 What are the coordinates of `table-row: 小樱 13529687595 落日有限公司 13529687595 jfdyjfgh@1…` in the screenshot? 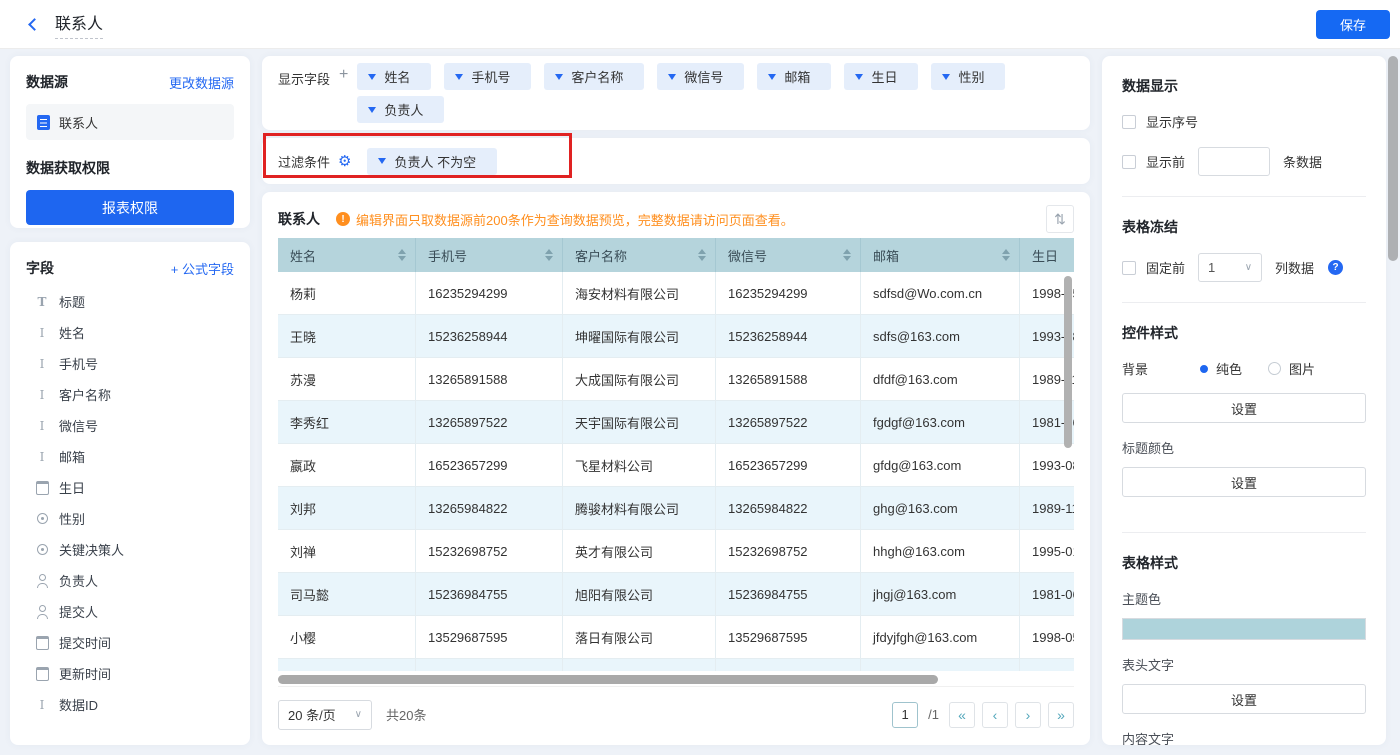 It's located at (676, 637).